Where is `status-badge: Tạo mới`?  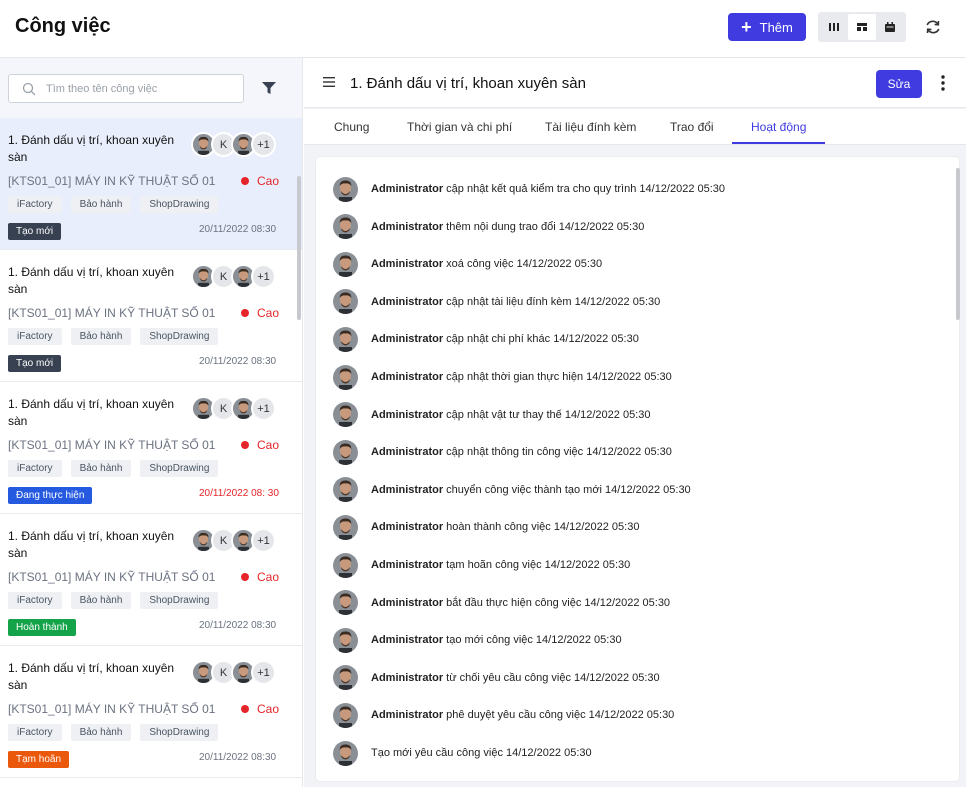 status-badge: Tạo mới is located at coordinates (35, 363).